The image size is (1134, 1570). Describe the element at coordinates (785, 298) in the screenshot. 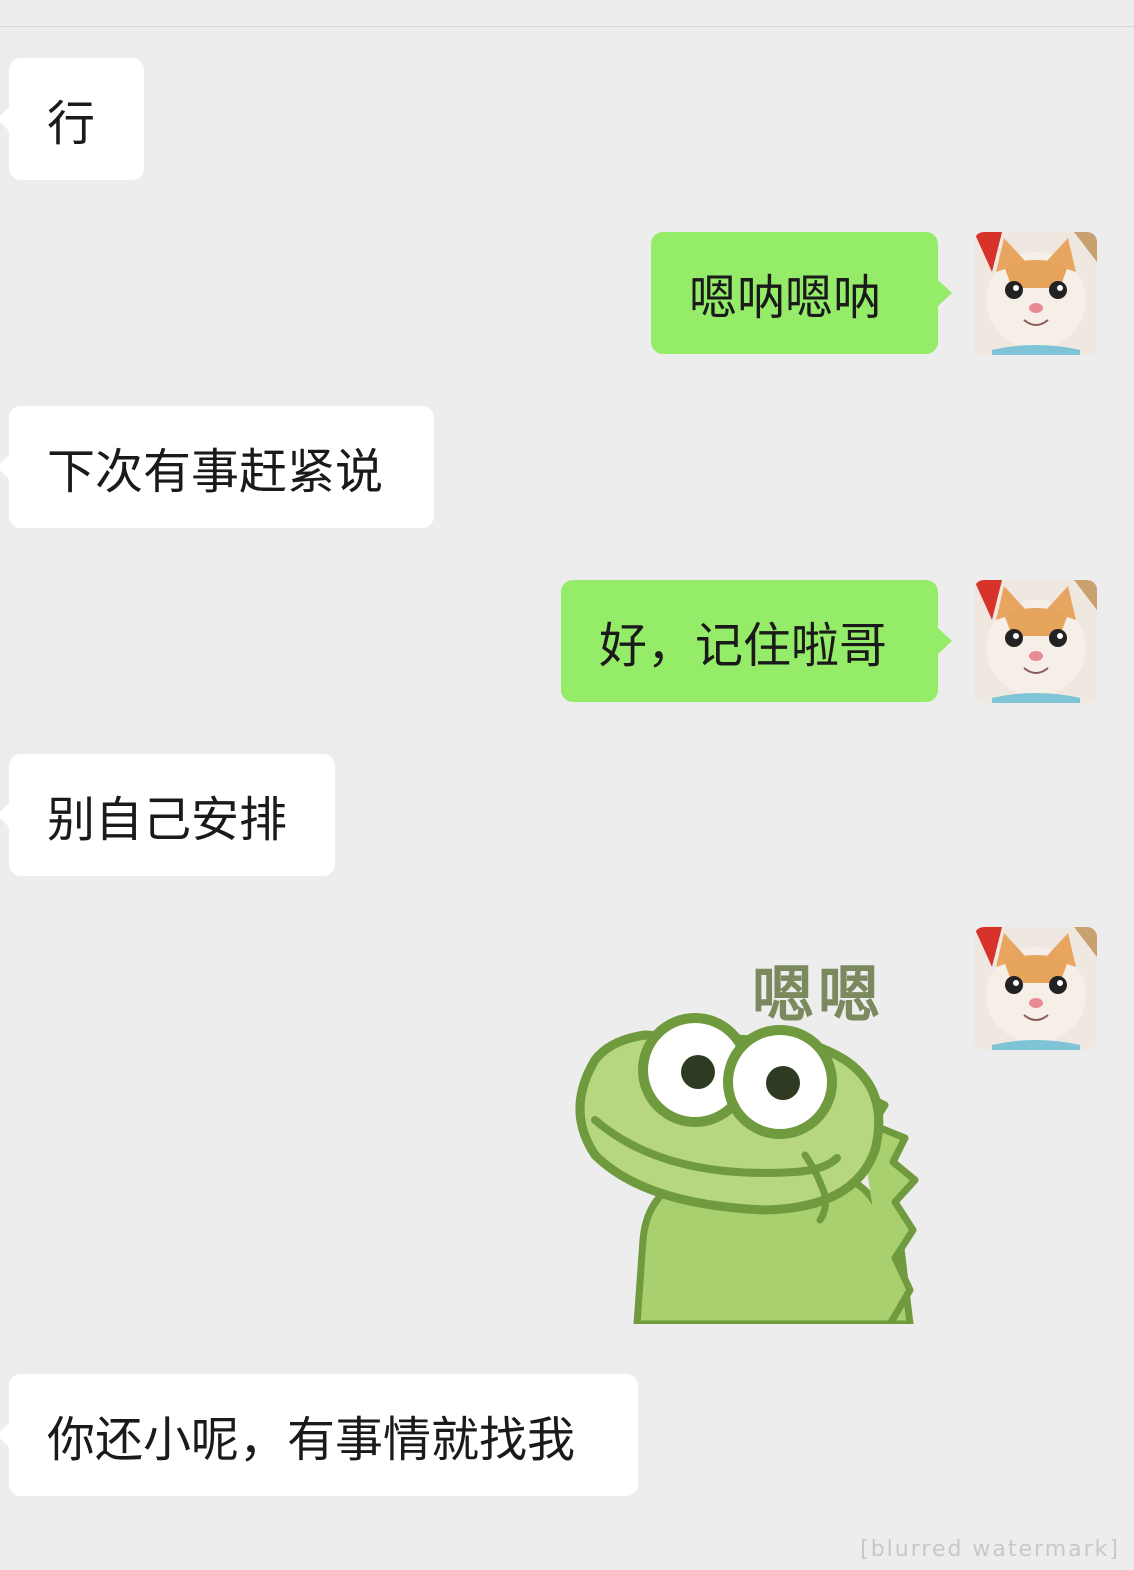

I see `message-text: 嗯呐嗯呐` at that location.